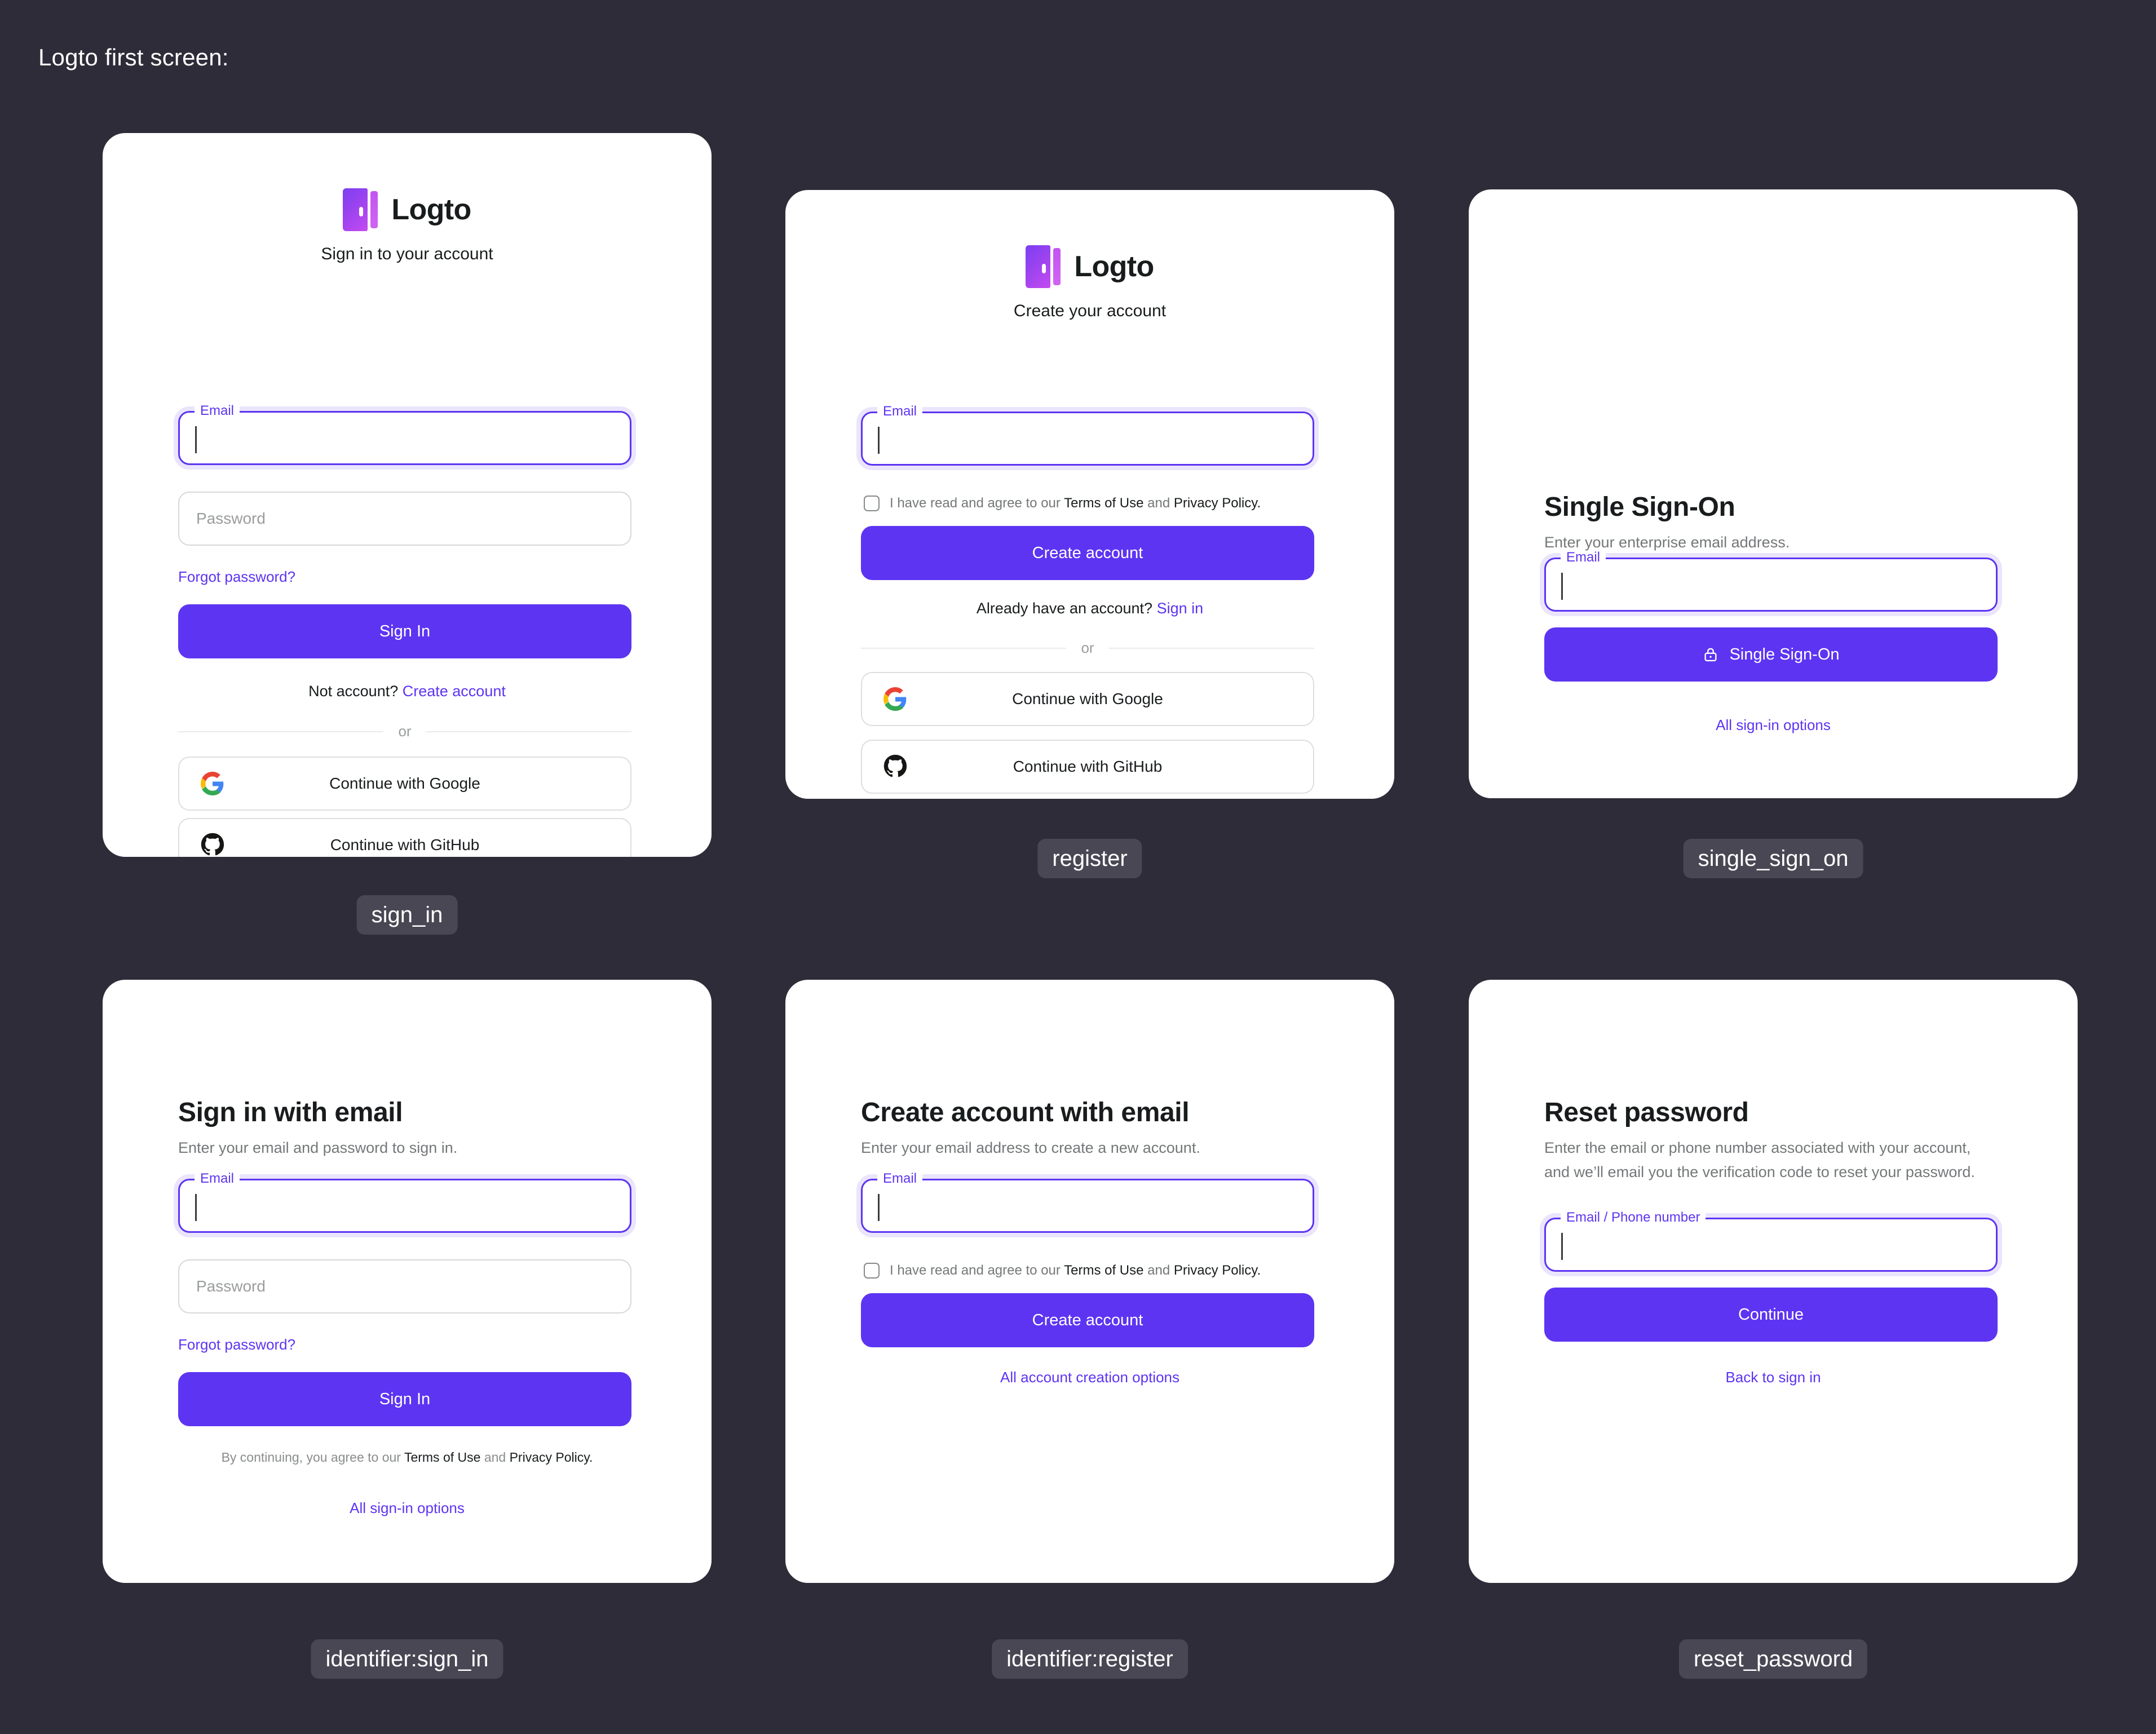 This screenshot has width=2156, height=1734. What do you see at coordinates (1089, 608) in the screenshot?
I see `switch-to-sign-in-row: Already have an account? Sign in` at bounding box center [1089, 608].